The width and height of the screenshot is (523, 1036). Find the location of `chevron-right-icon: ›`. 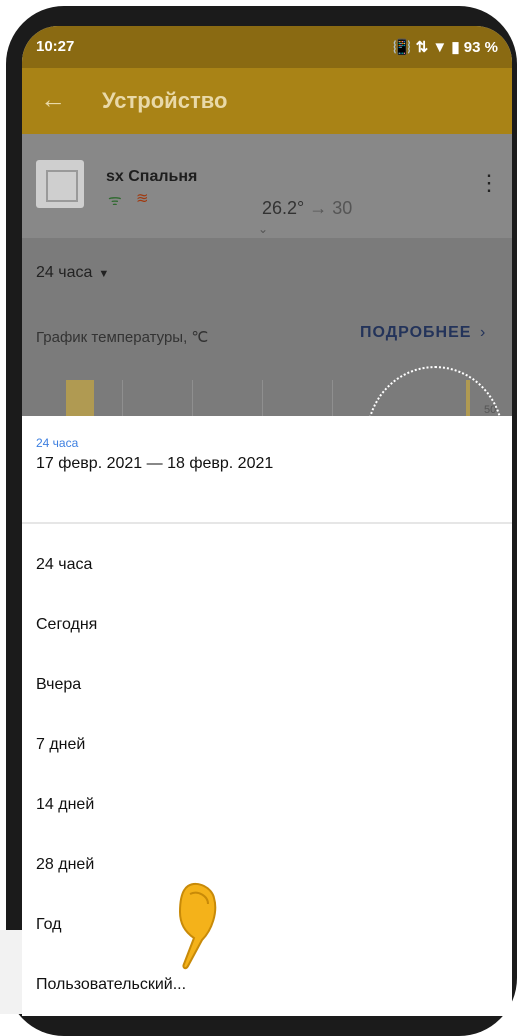

chevron-right-icon: › is located at coordinates (483, 332).